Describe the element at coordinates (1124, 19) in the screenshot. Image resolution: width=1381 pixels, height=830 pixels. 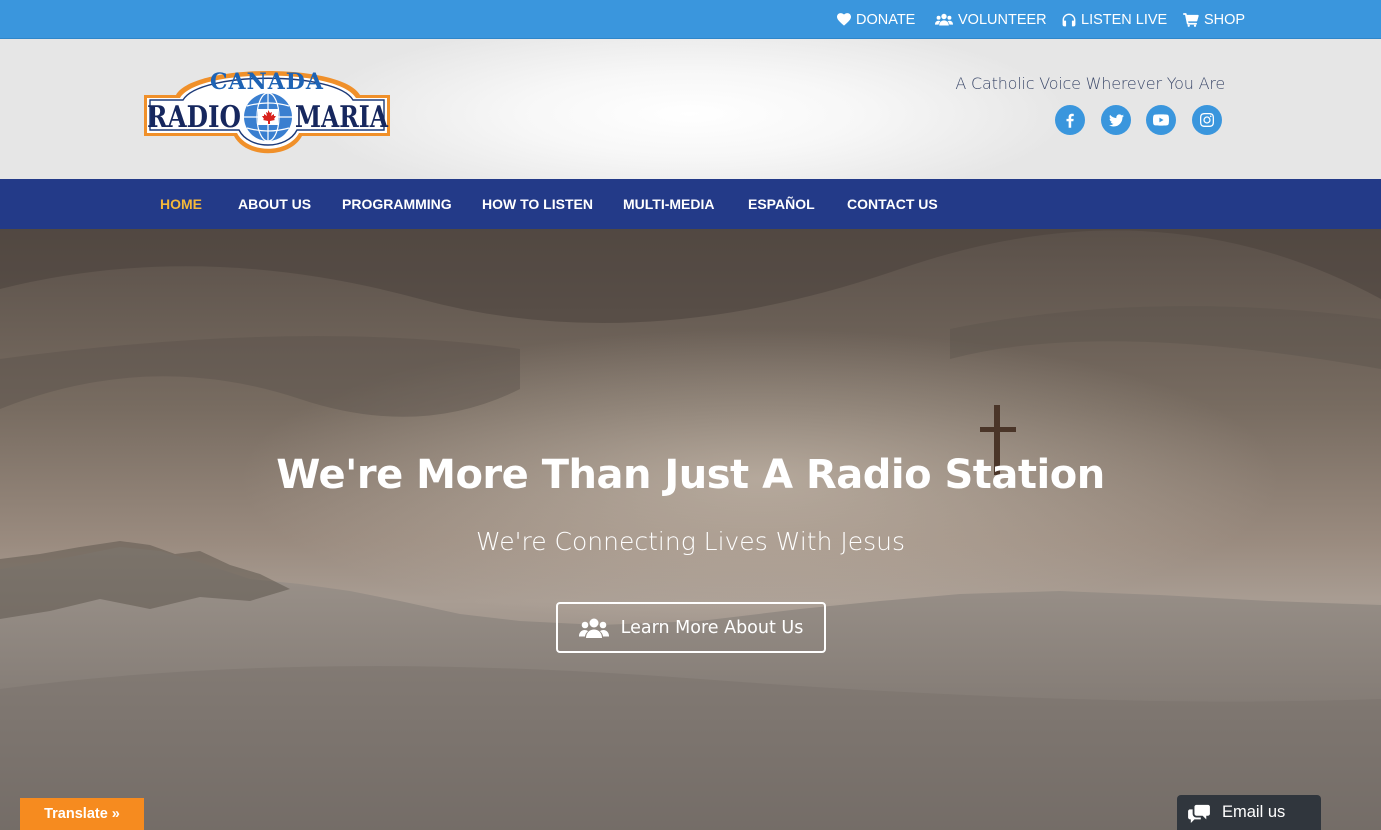
I see `listen-live-label: LISTEN LIVE` at that location.